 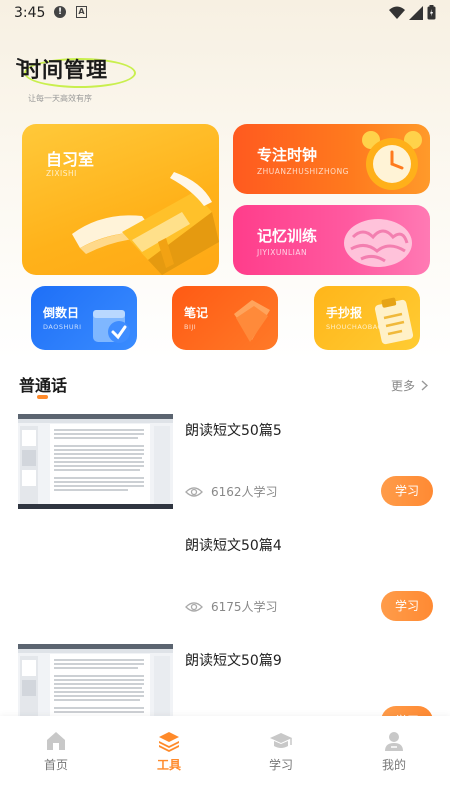 I want to click on item-title: 朗读短文50篇4, so click(x=233, y=546).